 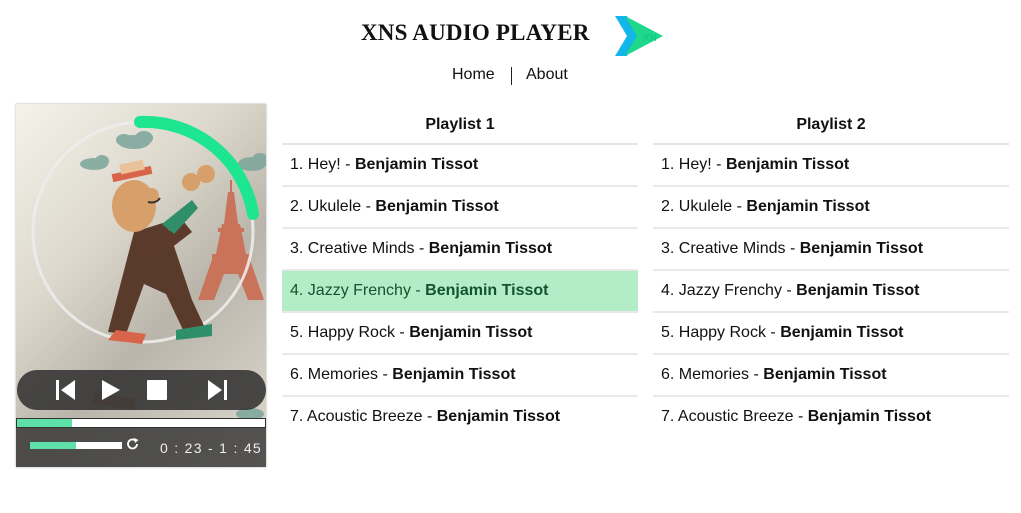 I want to click on nav-divider, so click(x=511, y=76).